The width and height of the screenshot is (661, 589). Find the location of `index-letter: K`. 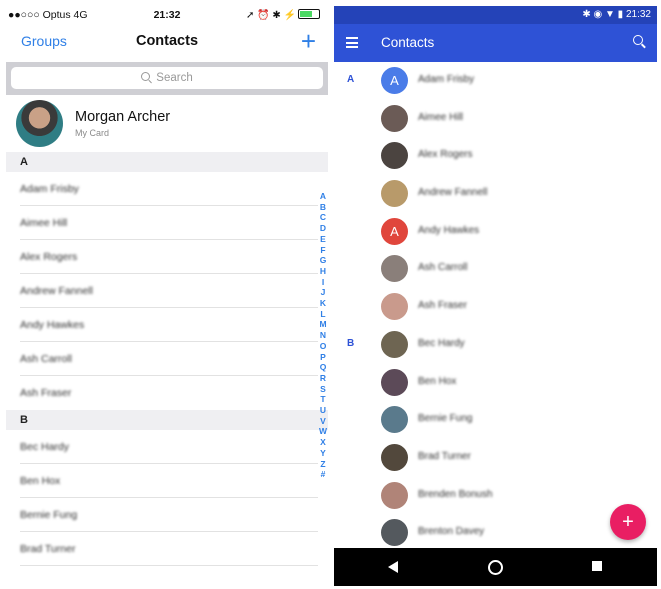

index-letter: K is located at coordinates (323, 303).